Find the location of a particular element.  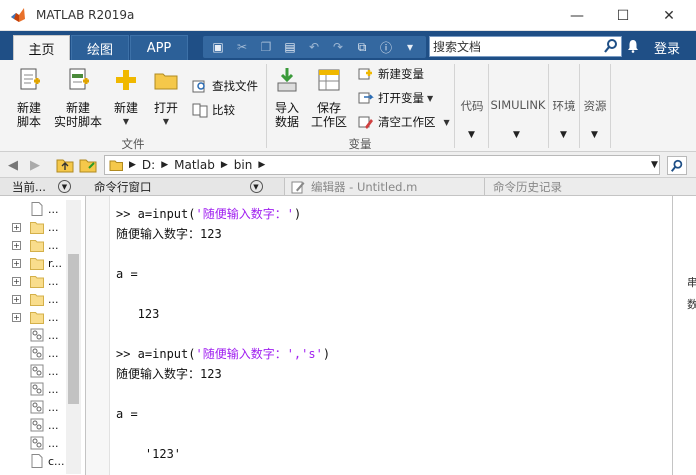

new-script-label: 新建 脚本 is located at coordinates (28, 115).